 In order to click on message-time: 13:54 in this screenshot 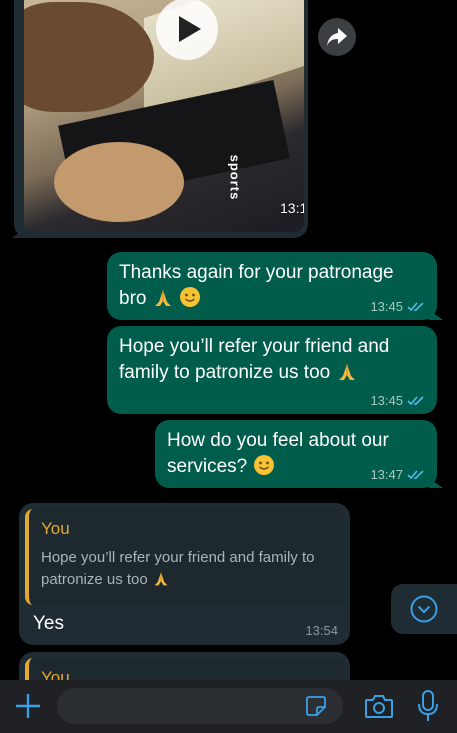, I will do `click(321, 630)`.